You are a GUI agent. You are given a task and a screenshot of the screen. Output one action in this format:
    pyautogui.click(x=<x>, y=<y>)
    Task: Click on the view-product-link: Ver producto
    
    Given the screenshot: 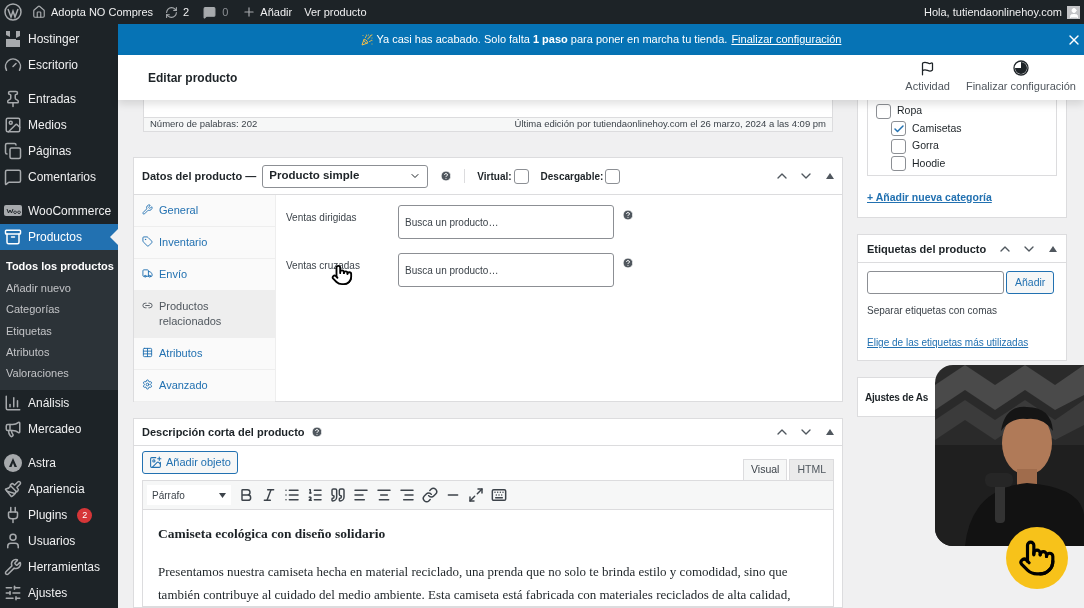 What is the action you would take?
    pyautogui.click(x=335, y=12)
    